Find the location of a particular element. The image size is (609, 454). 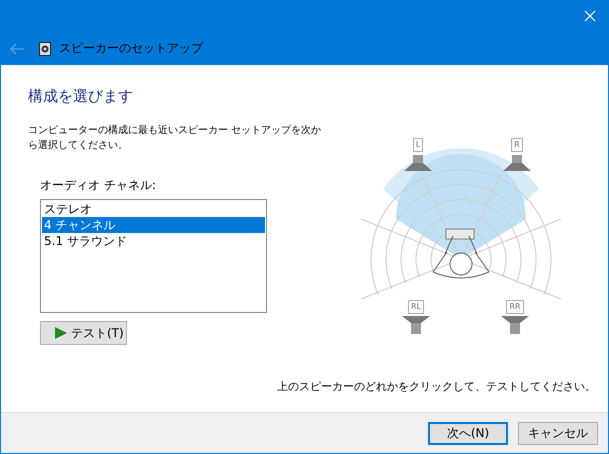

speaker-button: RR is located at coordinates (515, 317).